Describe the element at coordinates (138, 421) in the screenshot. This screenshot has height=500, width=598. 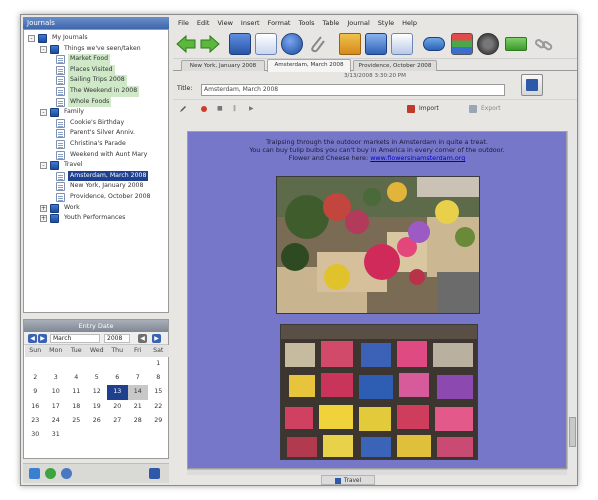
I see `calendar-day: 28` at that location.